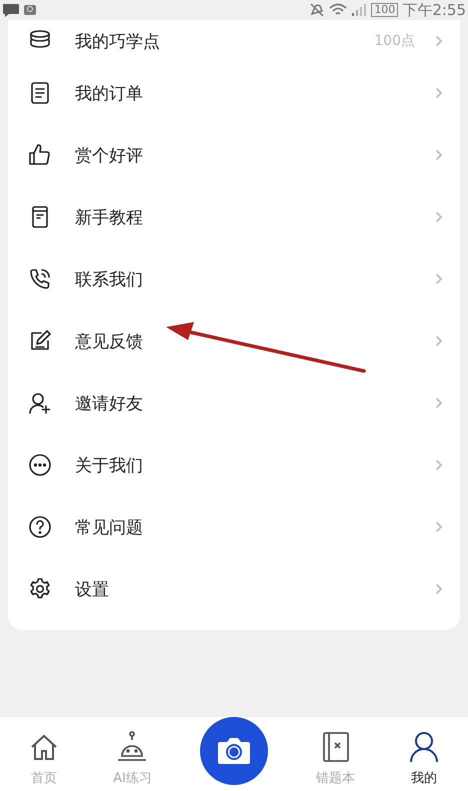 This screenshot has width=468, height=791. What do you see at coordinates (40, 93) in the screenshot?
I see `document-icon` at bounding box center [40, 93].